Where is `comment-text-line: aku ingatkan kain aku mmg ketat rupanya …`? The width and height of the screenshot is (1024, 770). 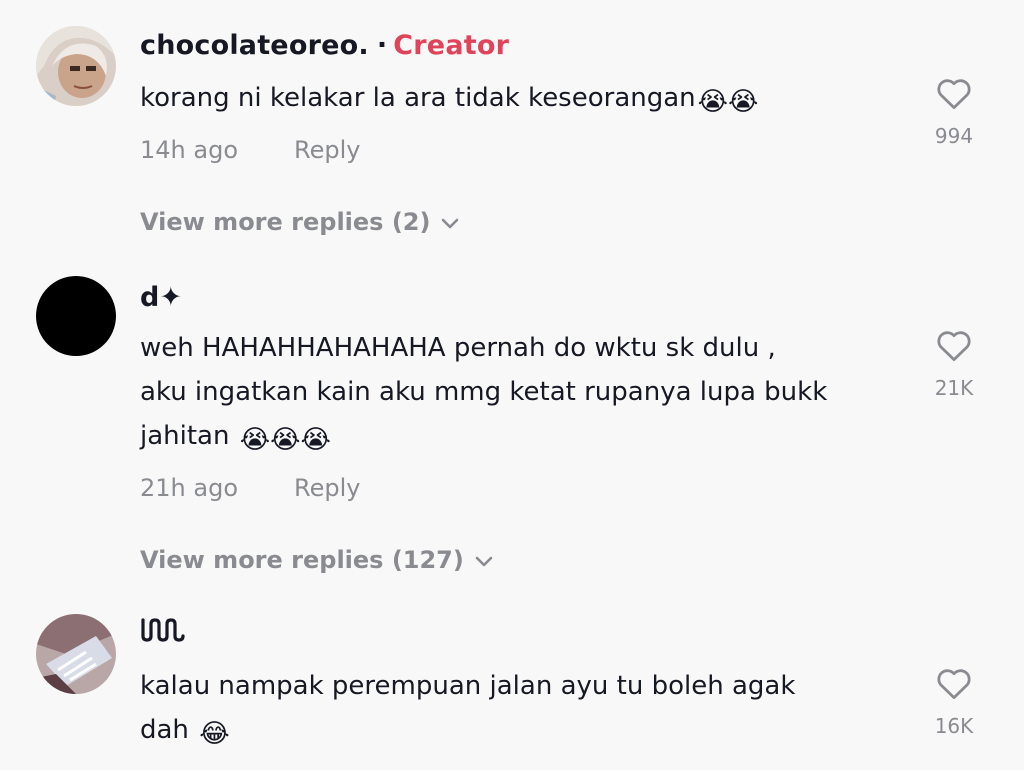 comment-text-line: aku ingatkan kain aku mmg ketat rupanya … is located at coordinates (484, 392).